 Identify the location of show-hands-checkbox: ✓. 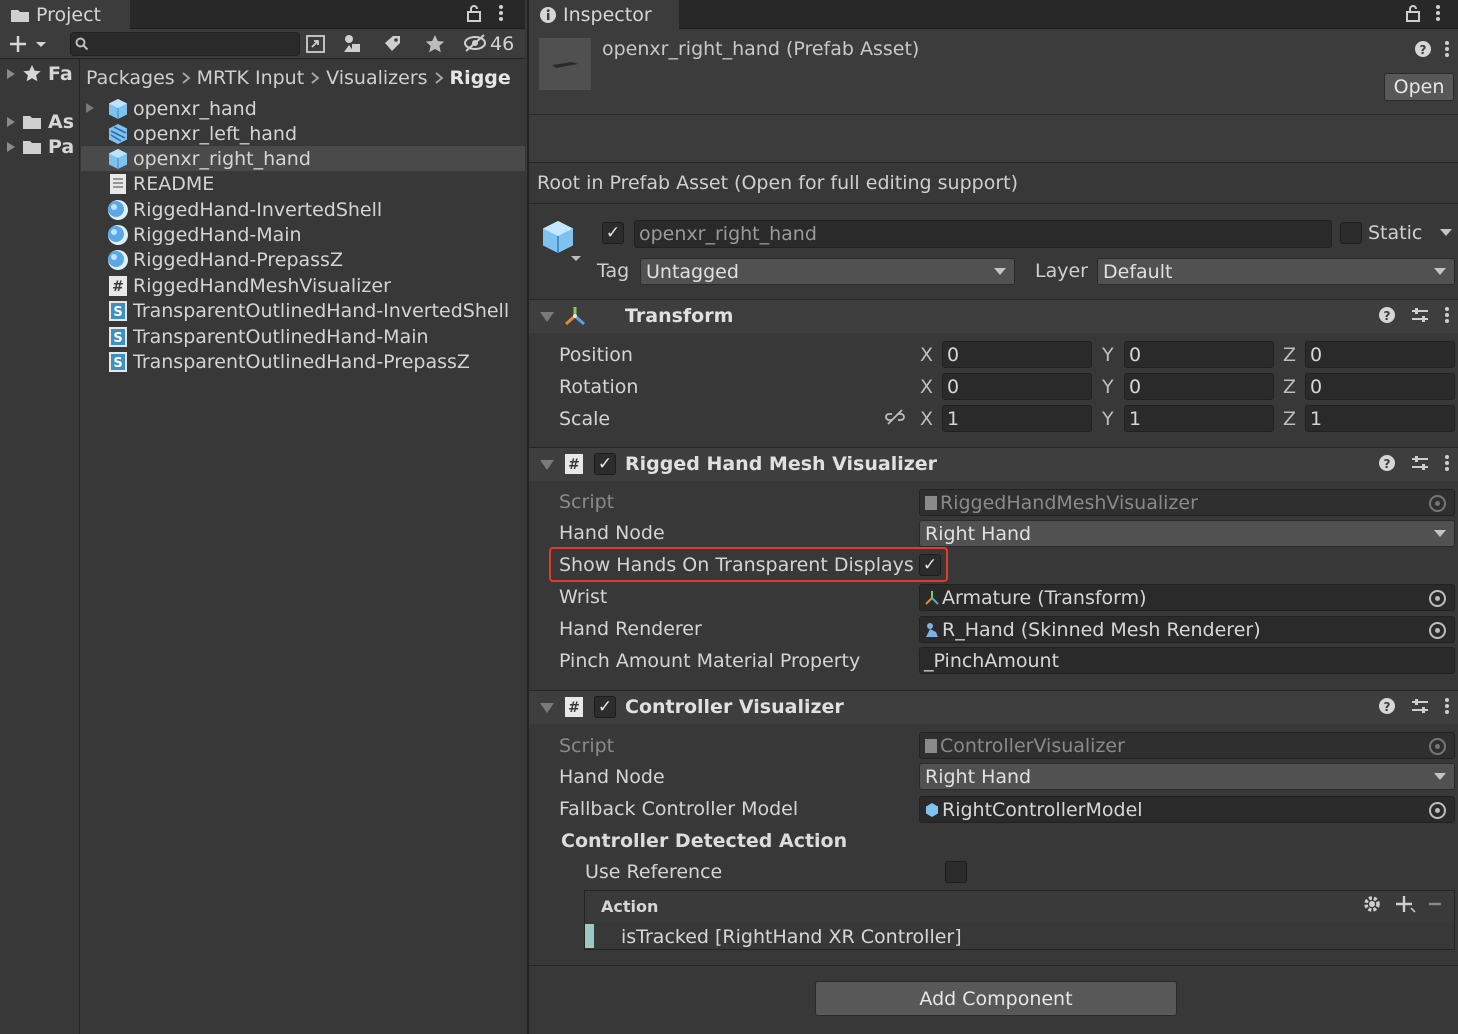
(930, 565).